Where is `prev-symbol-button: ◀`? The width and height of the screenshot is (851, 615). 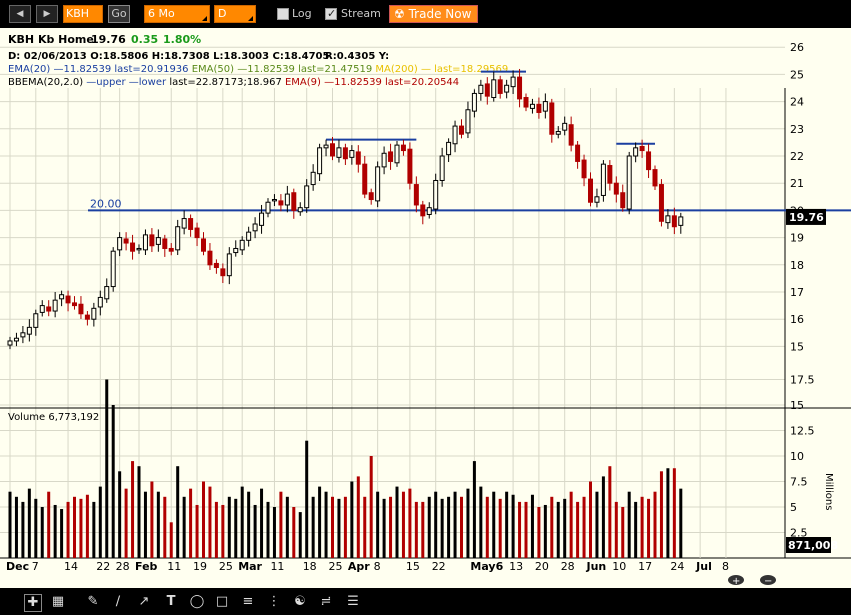
prev-symbol-button: ◀ is located at coordinates (20, 14).